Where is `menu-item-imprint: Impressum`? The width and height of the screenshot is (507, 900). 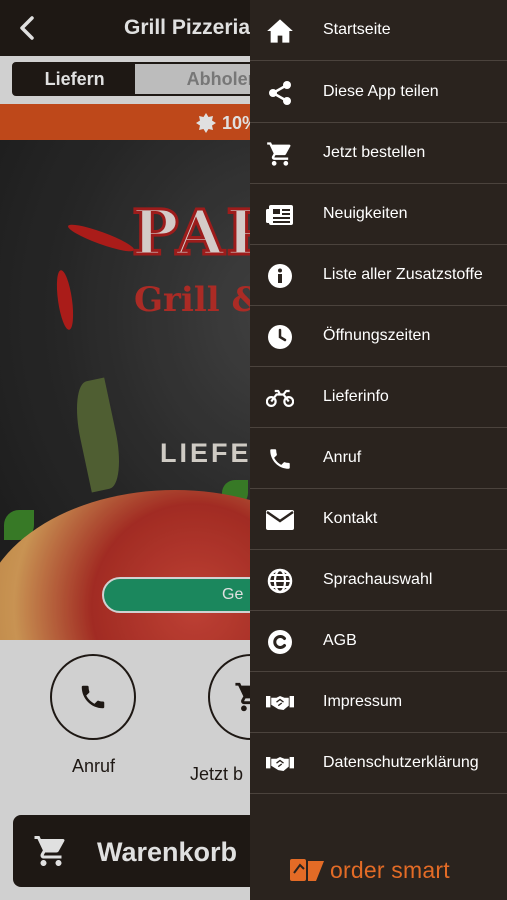 menu-item-imprint: Impressum is located at coordinates (378, 702).